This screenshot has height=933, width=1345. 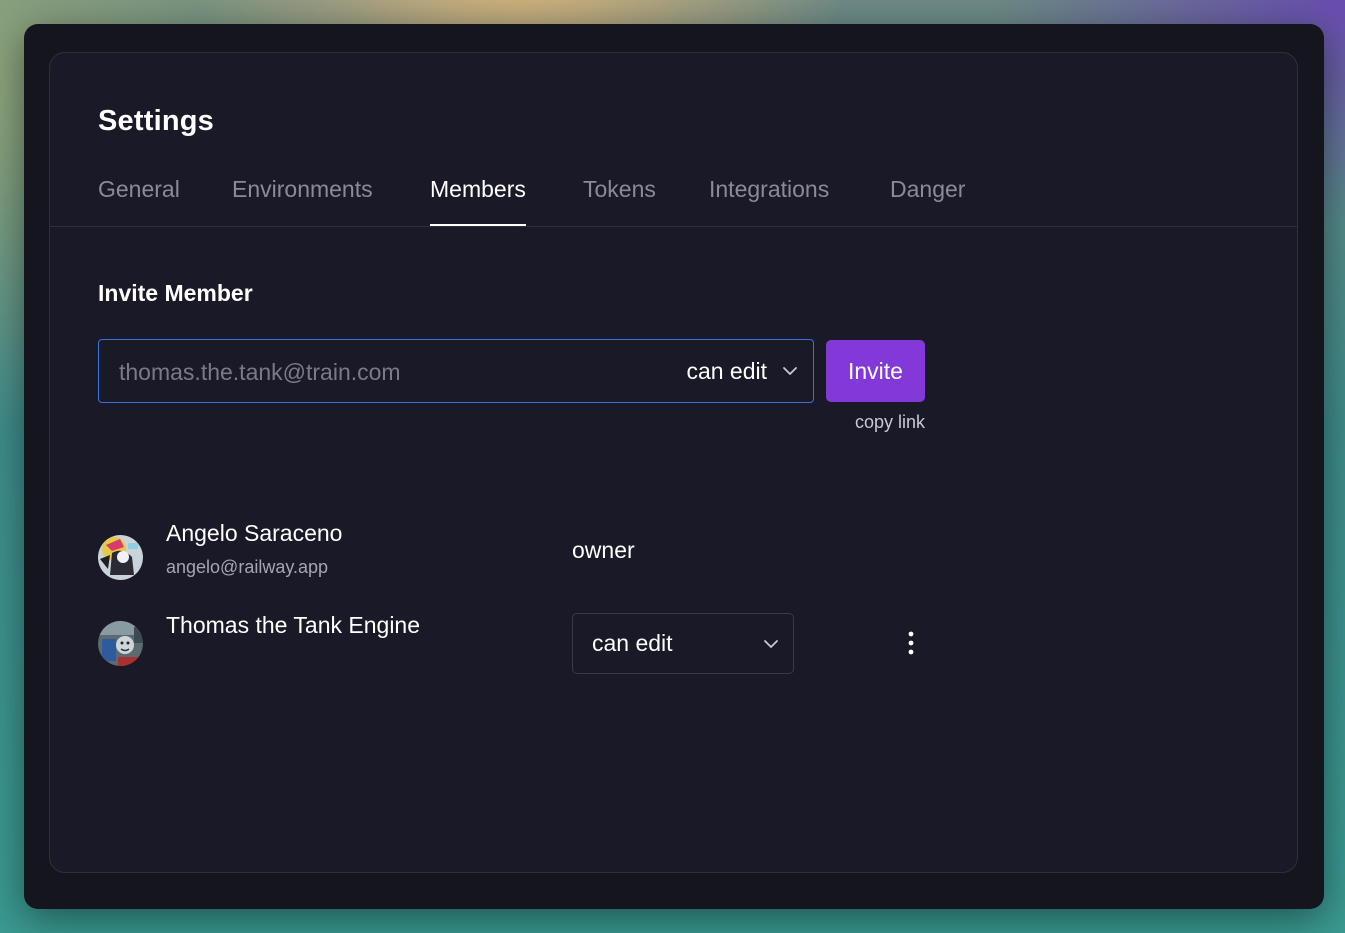 I want to click on invite-member-heading: Invite Member, so click(x=175, y=293).